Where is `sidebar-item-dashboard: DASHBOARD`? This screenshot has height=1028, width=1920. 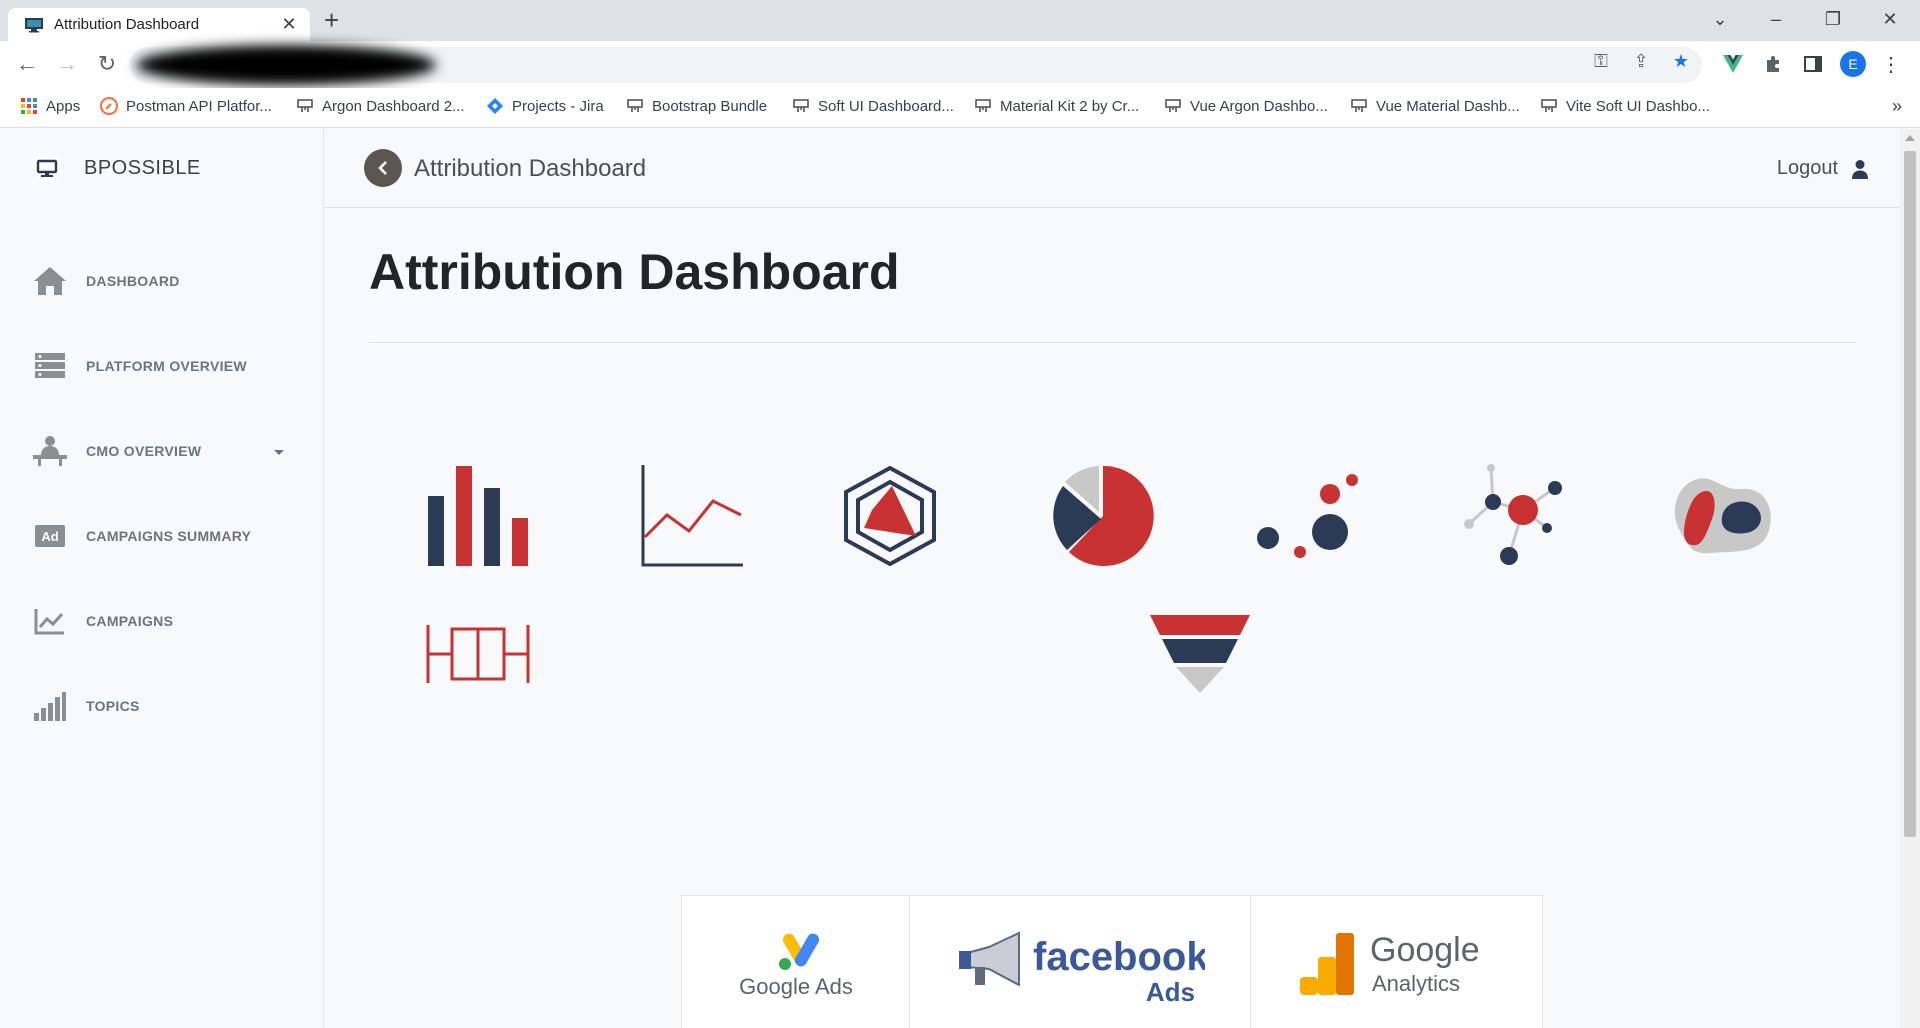 sidebar-item-dashboard: DASHBOARD is located at coordinates (106, 281).